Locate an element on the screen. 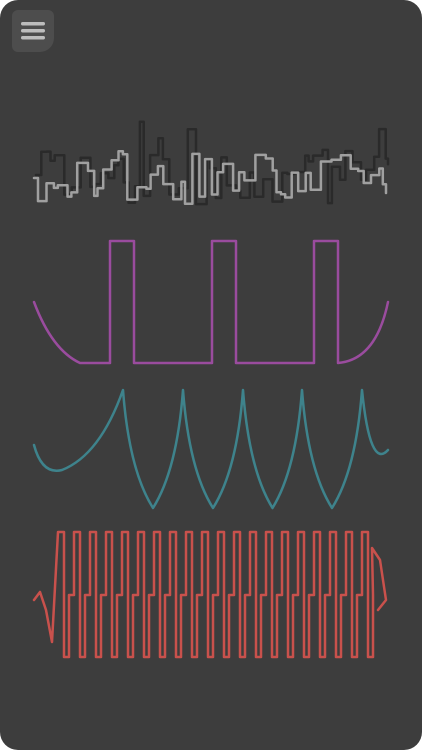 The height and width of the screenshot is (750, 422). square-waveform is located at coordinates (210, 594).